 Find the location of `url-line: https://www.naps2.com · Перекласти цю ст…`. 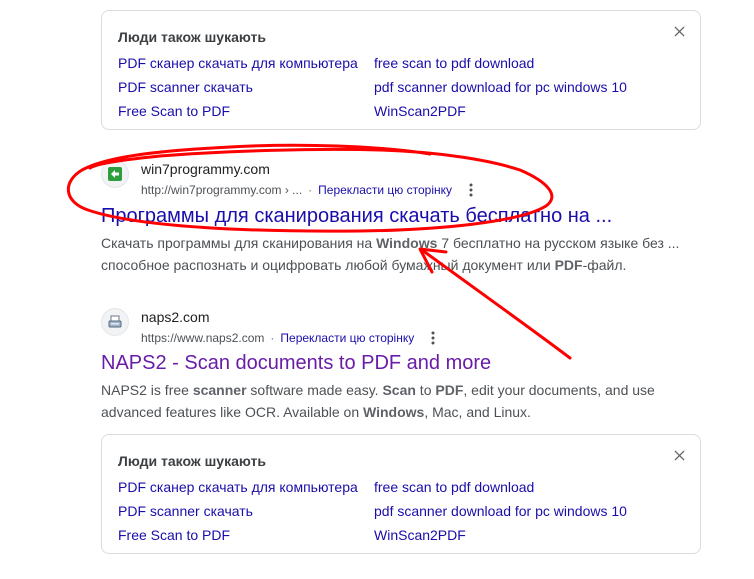

url-line: https://www.naps2.com · Перекласти цю ст… is located at coordinates (290, 338).